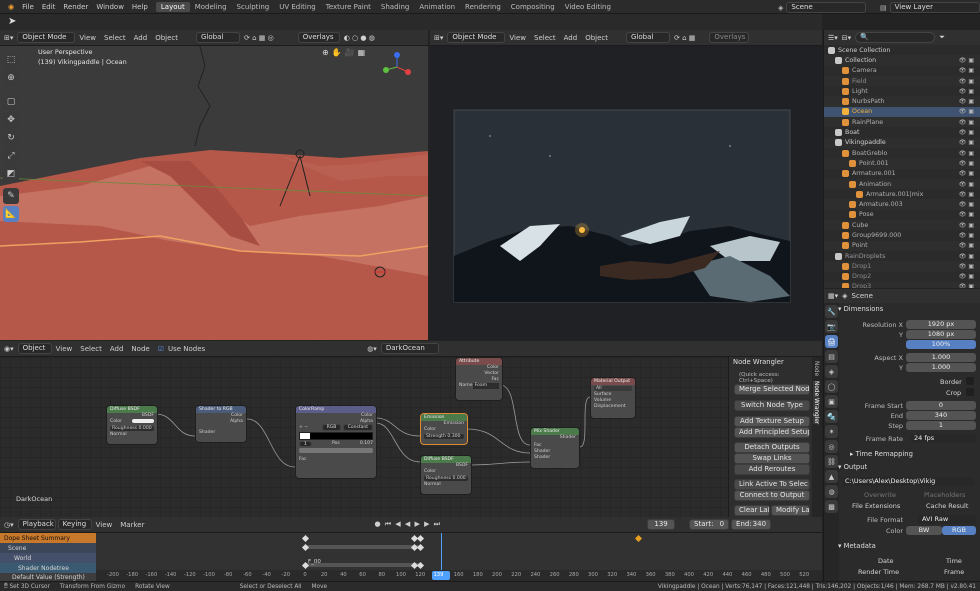  Describe the element at coordinates (934, 7) in the screenshot. I see `view-layer-name: View Layer` at that location.